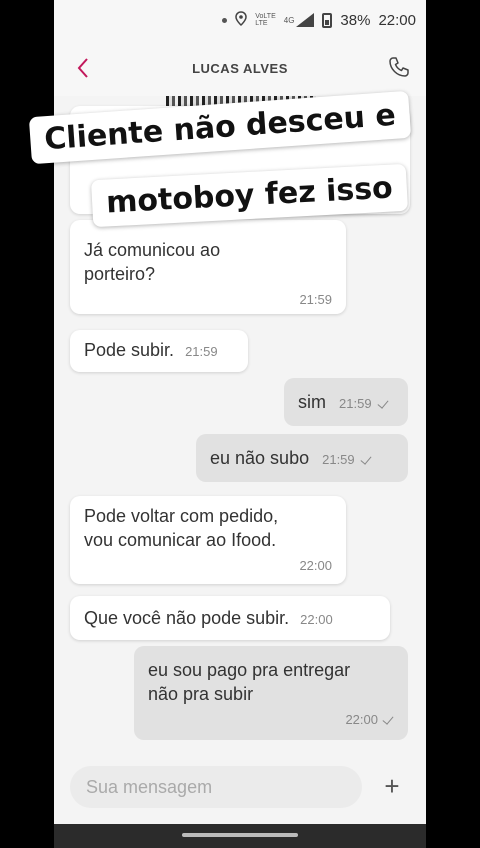 This screenshot has height=848, width=480. What do you see at coordinates (181, 516) in the screenshot?
I see `message-text-line: Pode voltar com pedido,` at bounding box center [181, 516].